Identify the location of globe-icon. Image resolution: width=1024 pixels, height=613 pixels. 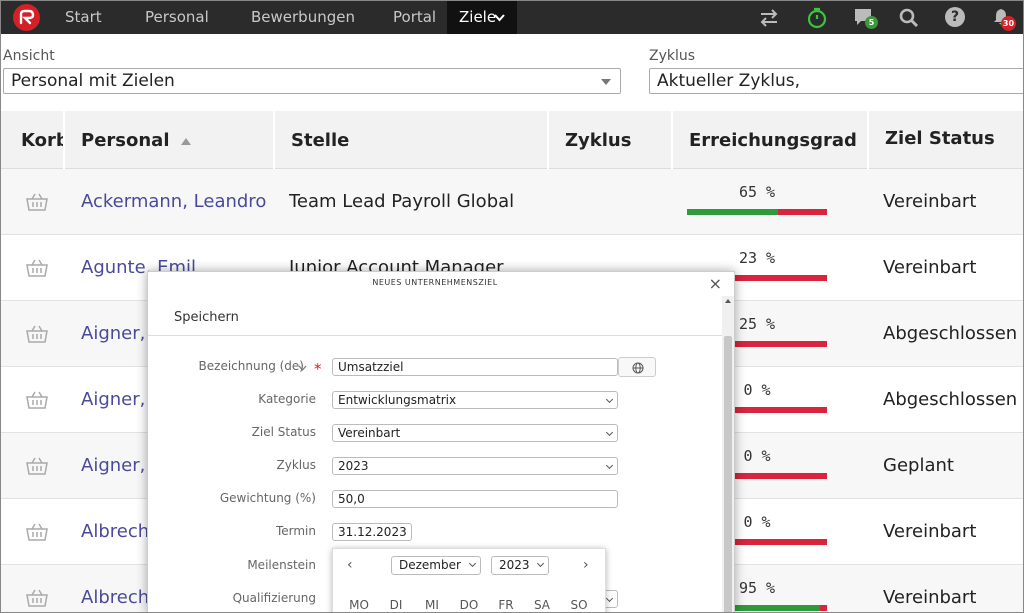
(638, 368).